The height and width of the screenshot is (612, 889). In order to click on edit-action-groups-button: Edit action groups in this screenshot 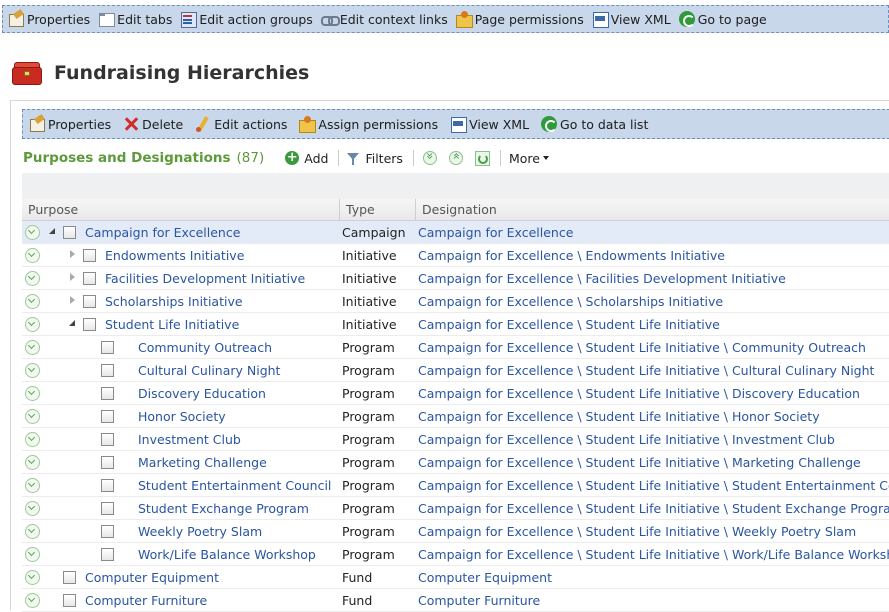, I will do `click(246, 19)`.